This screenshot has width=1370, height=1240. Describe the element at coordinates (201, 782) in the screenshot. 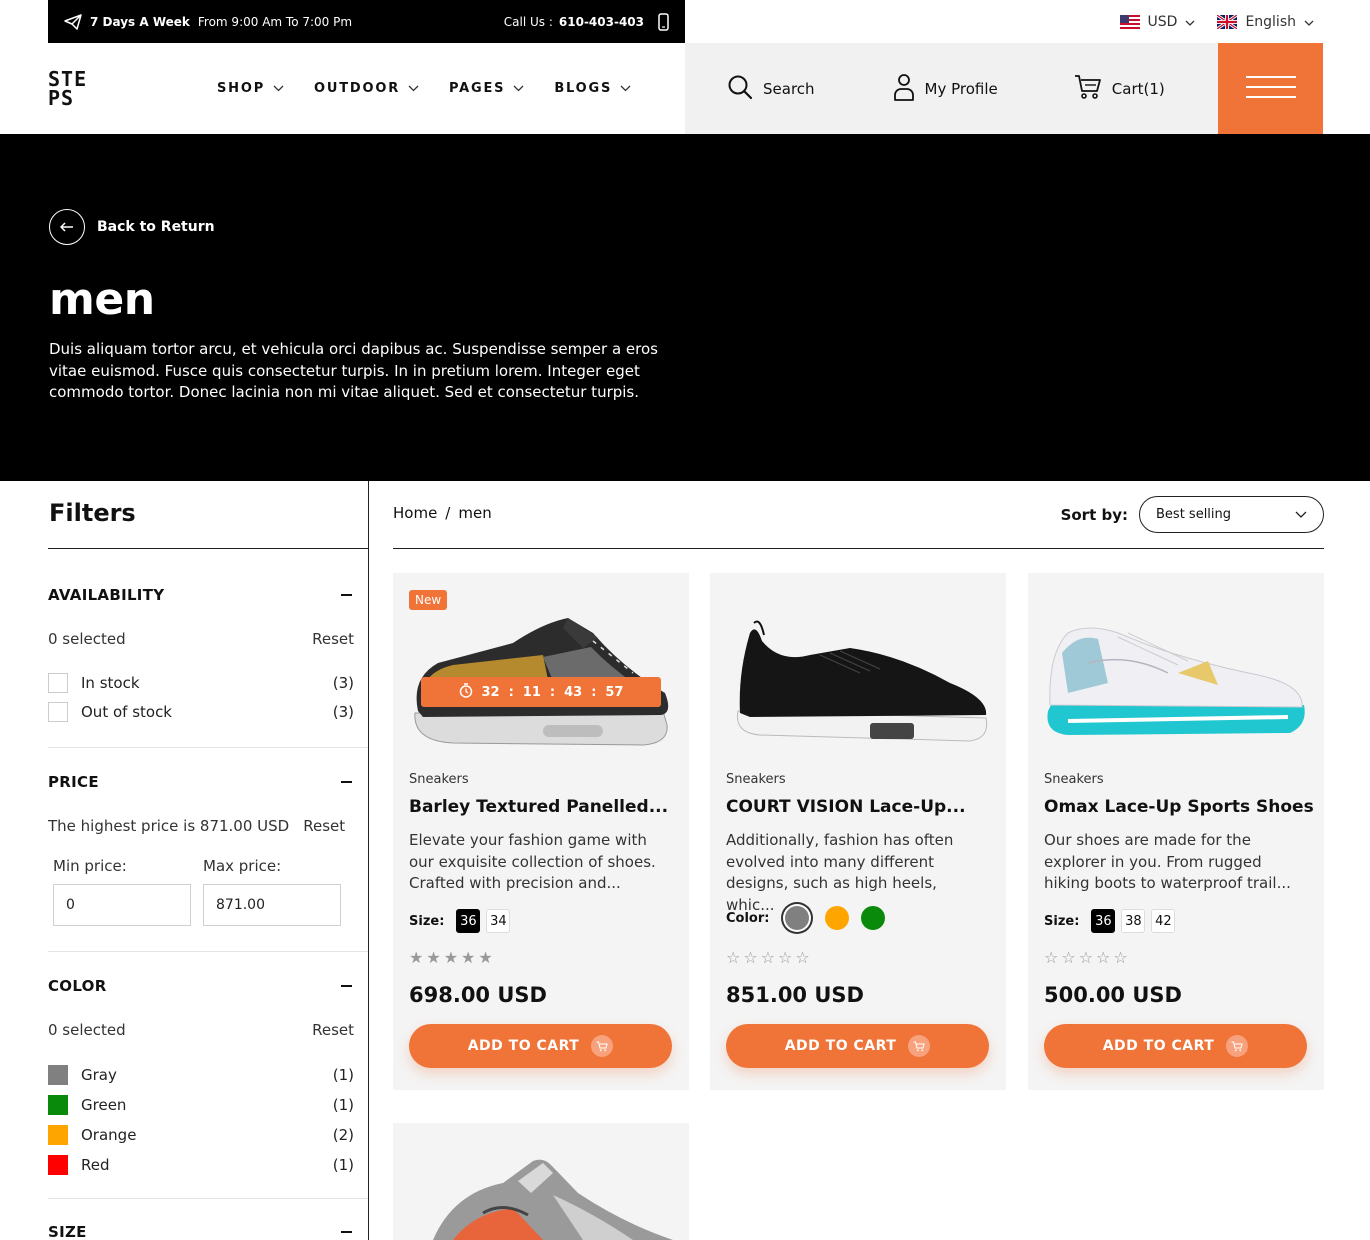

I see `price-toggle: PRICE` at that location.